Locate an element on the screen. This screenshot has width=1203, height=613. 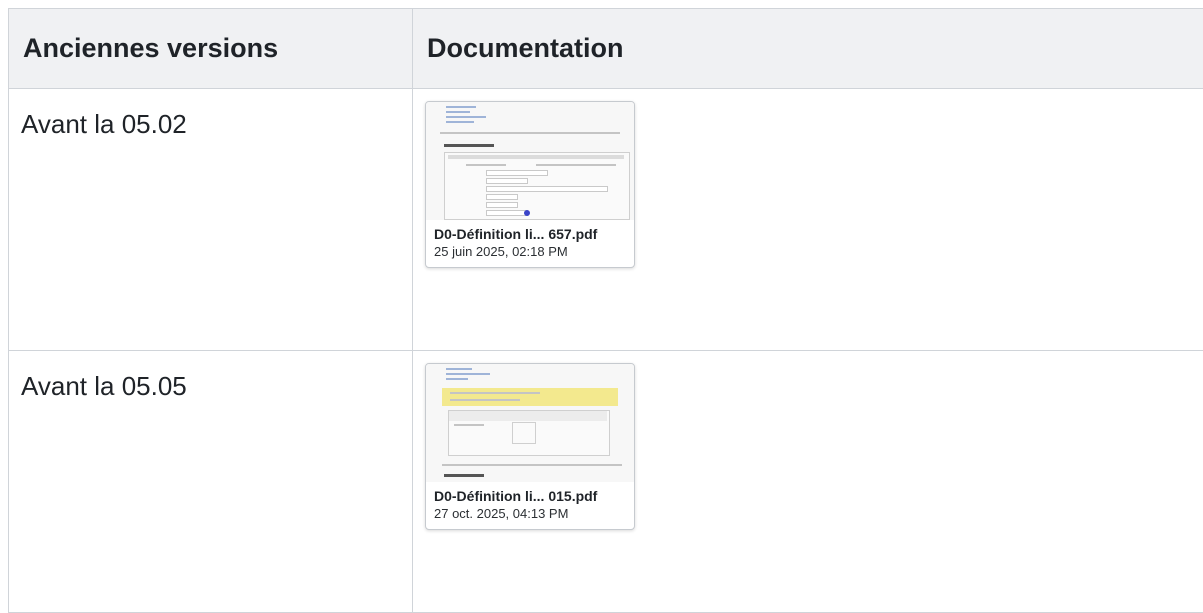
document-name: D0-Définition li... 657.pdf is located at coordinates (530, 231).